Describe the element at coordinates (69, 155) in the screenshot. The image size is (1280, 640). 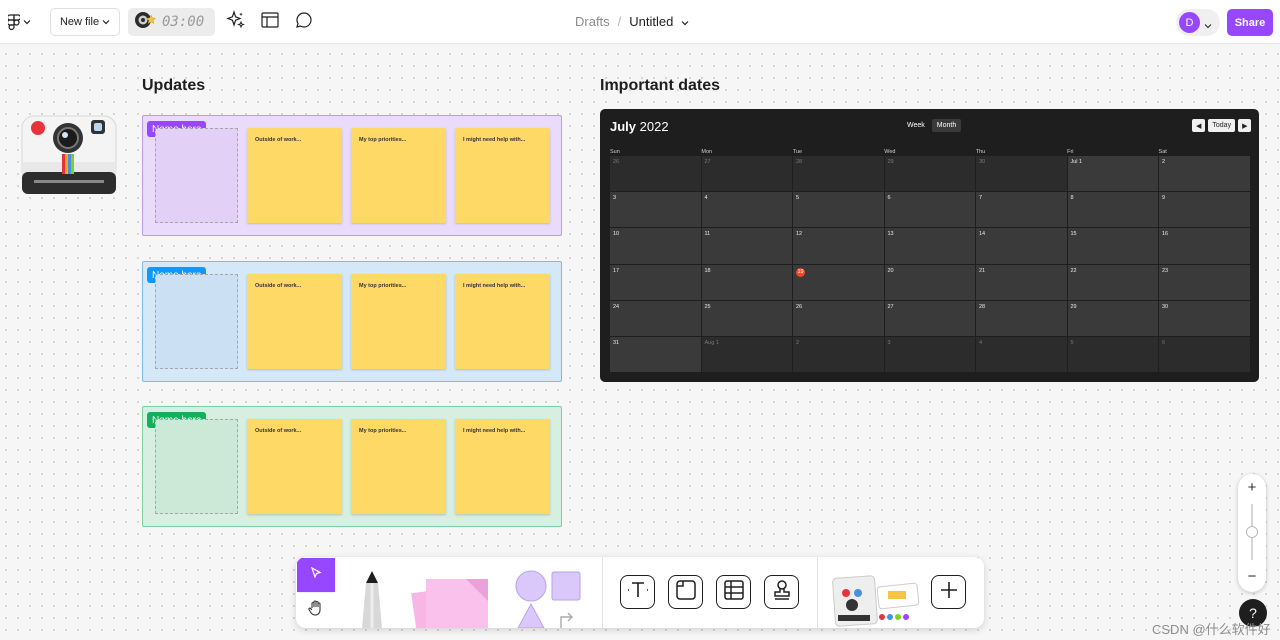
I see `camera-sticker-icon` at that location.